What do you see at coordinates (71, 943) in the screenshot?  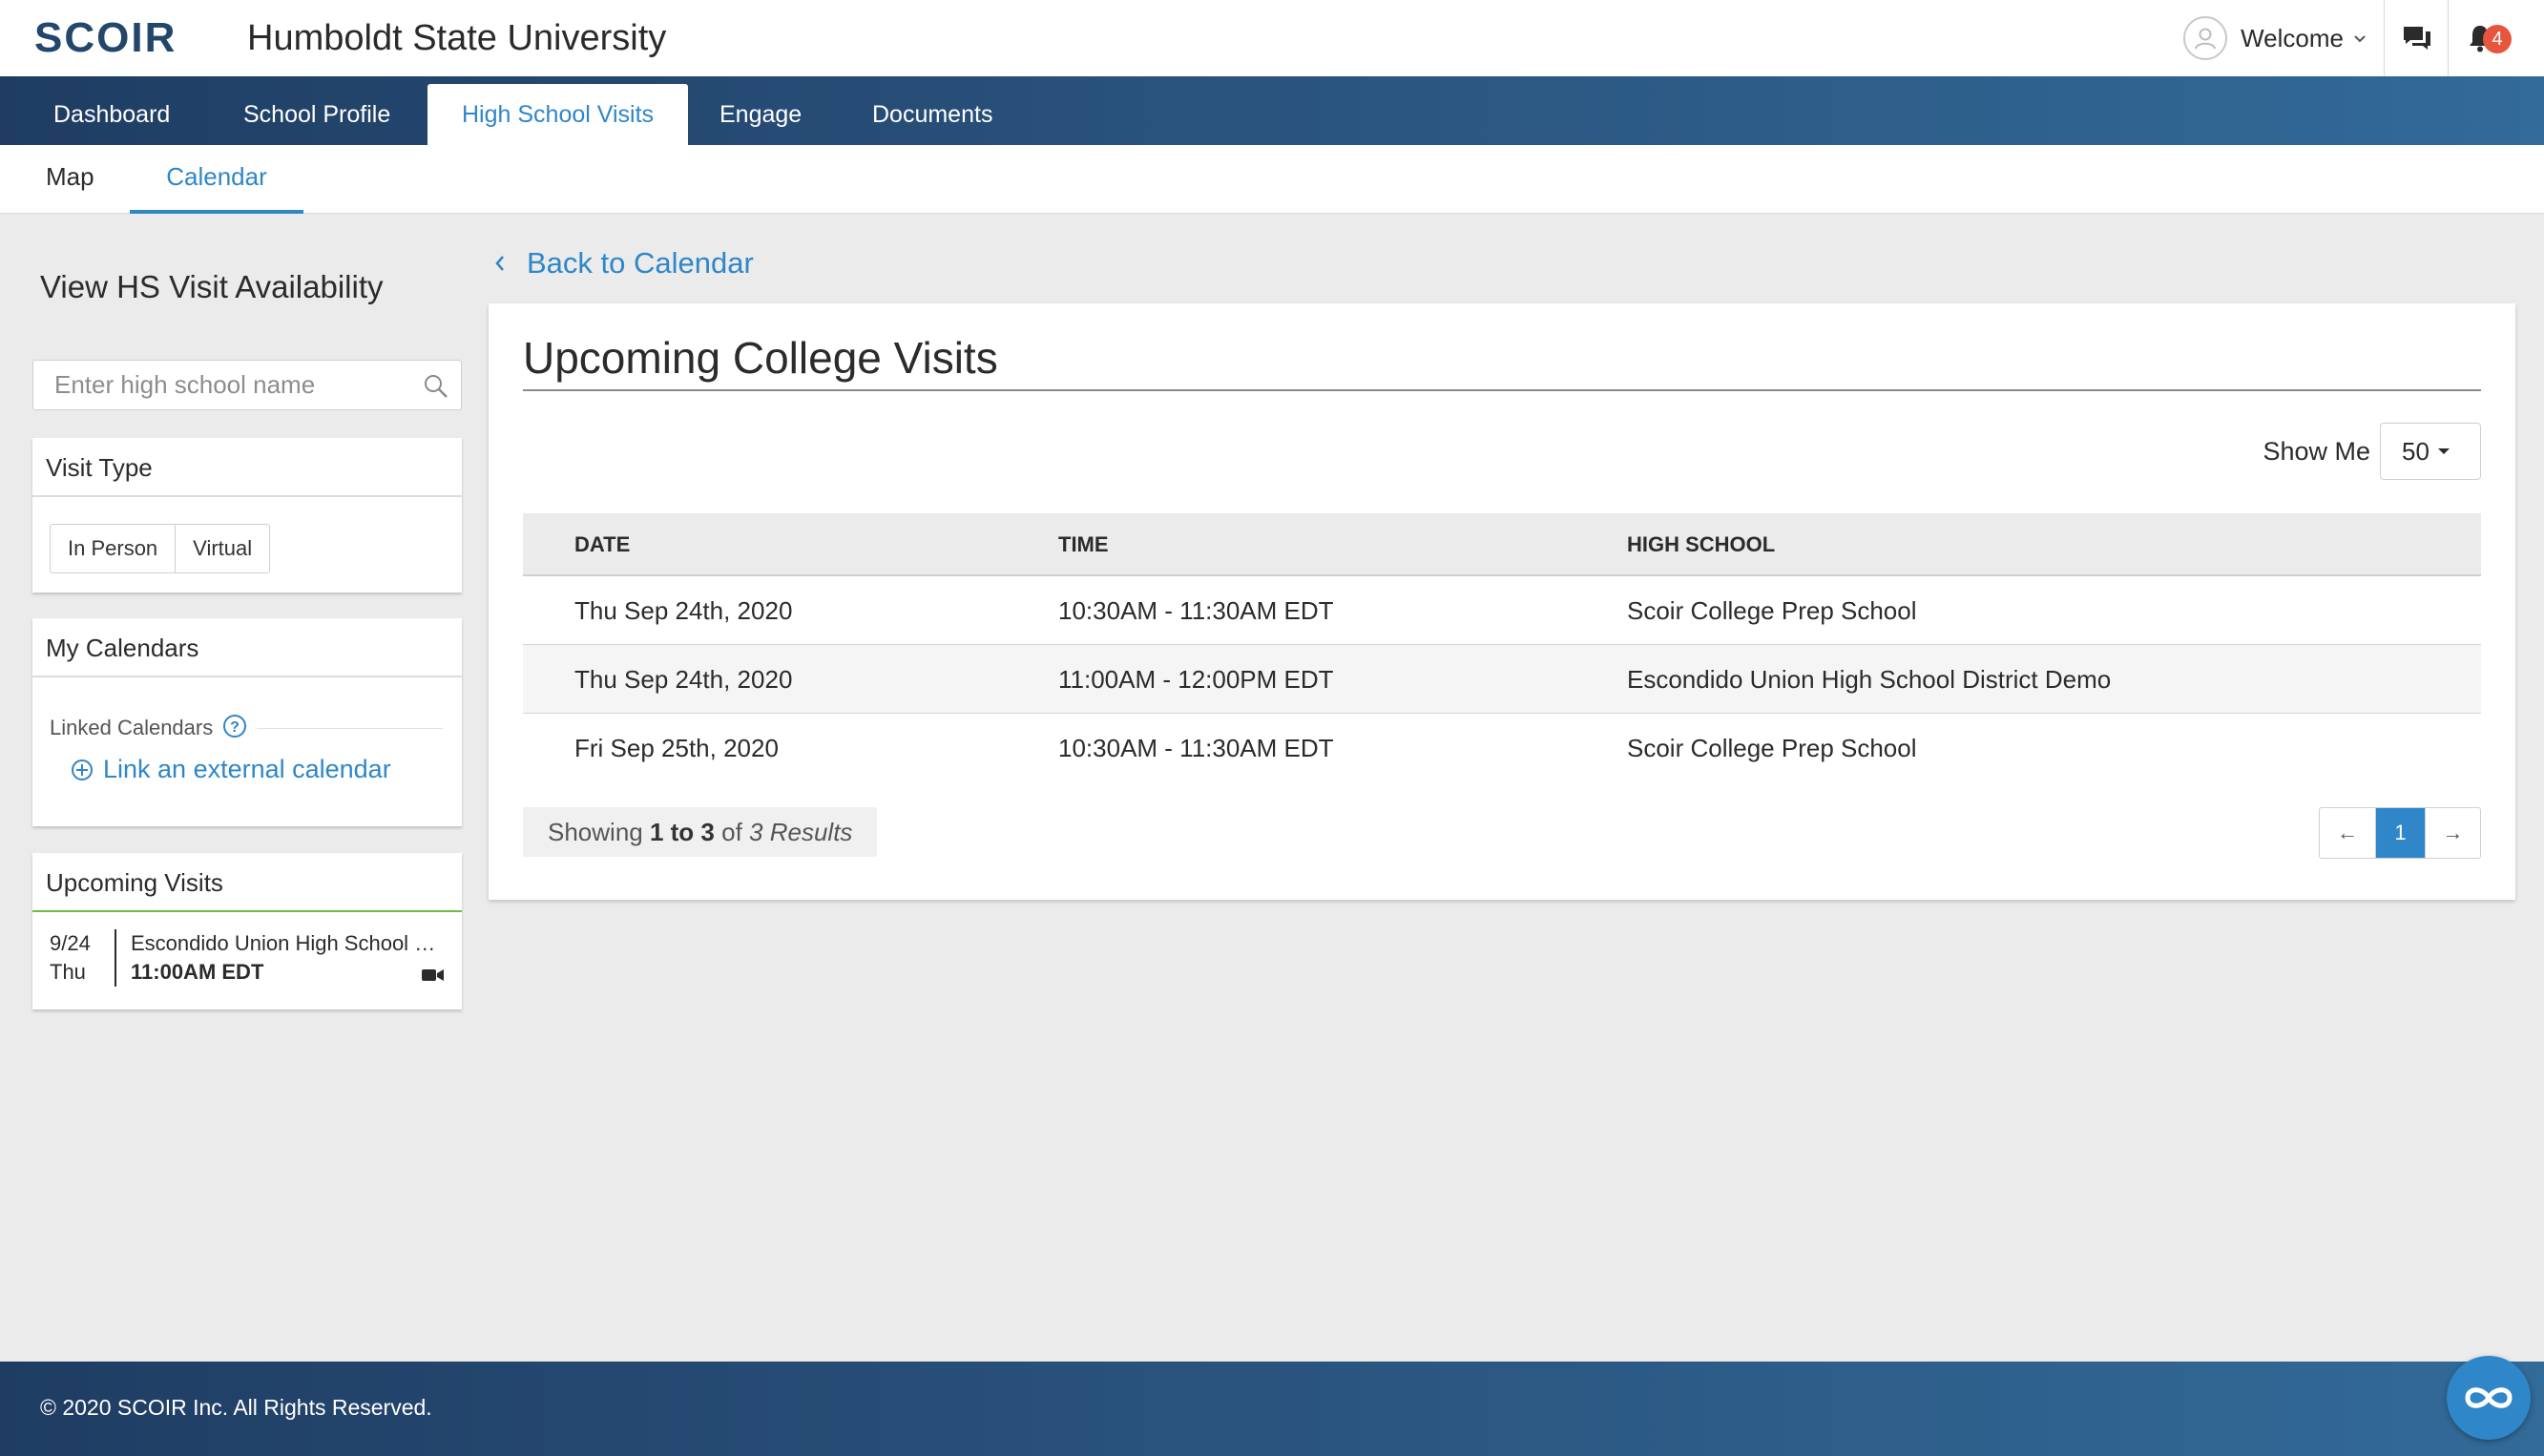 I see `visit-date-day-num: 9/24` at bounding box center [71, 943].